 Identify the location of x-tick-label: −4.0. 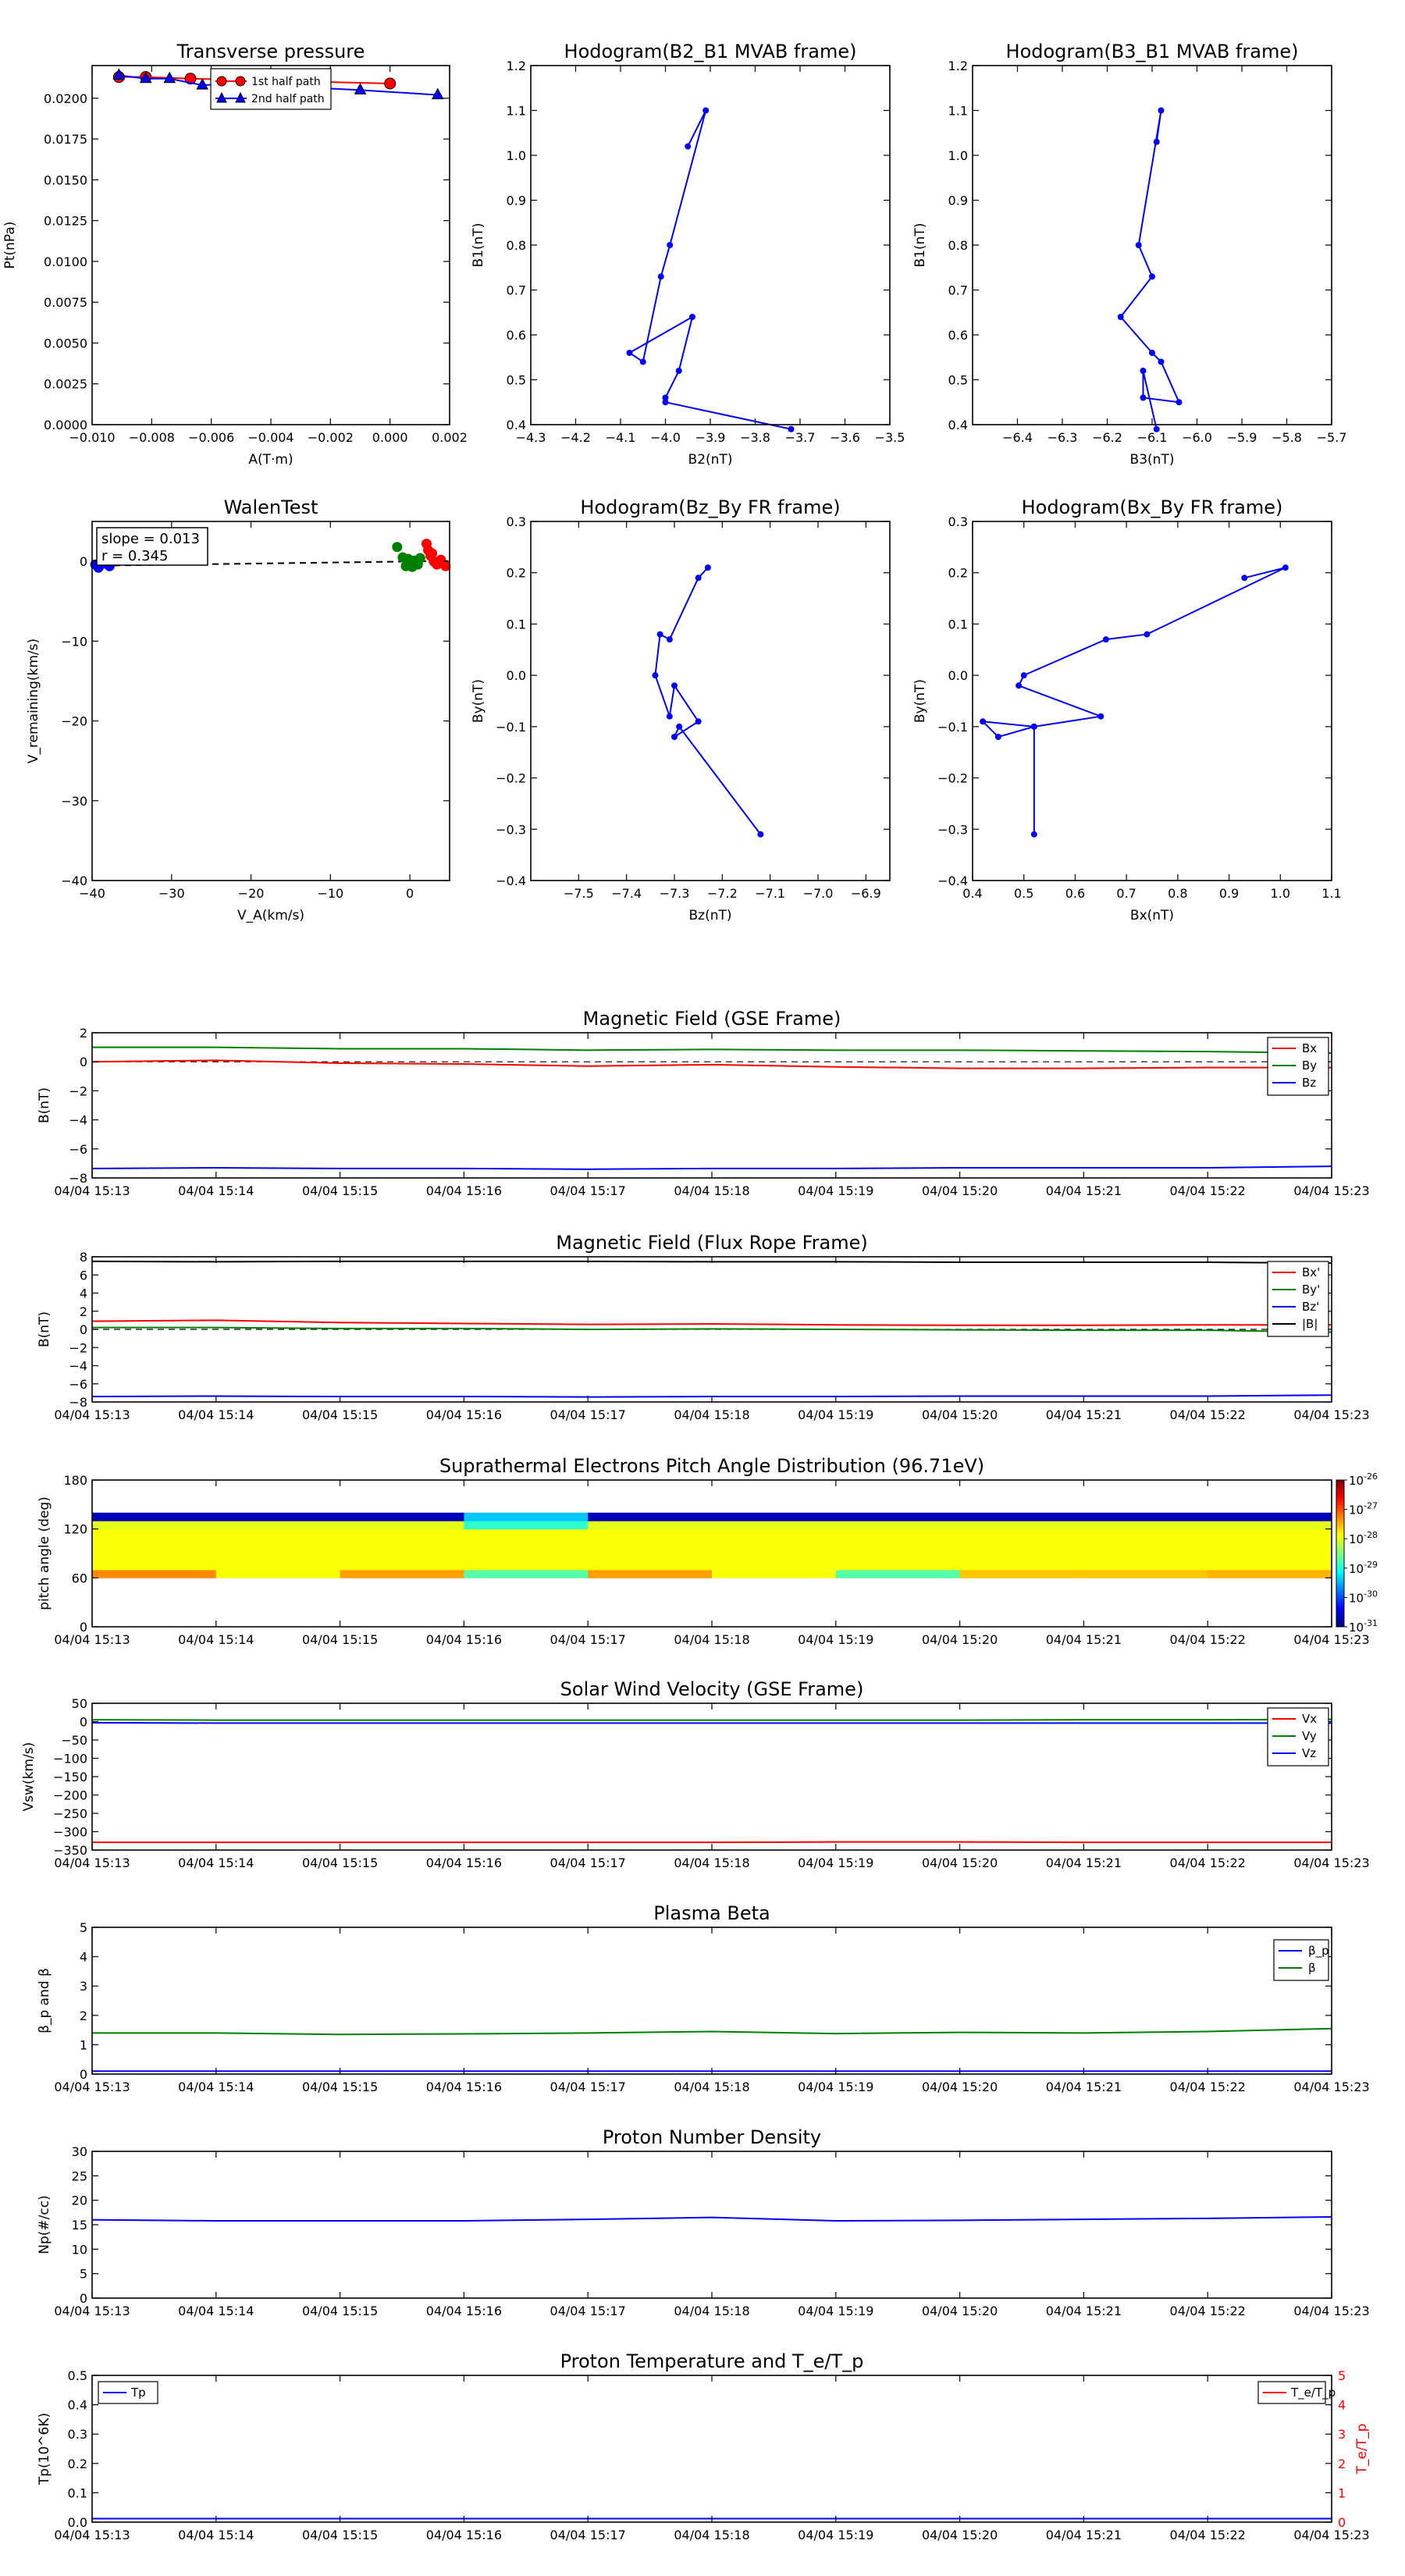
(665, 437).